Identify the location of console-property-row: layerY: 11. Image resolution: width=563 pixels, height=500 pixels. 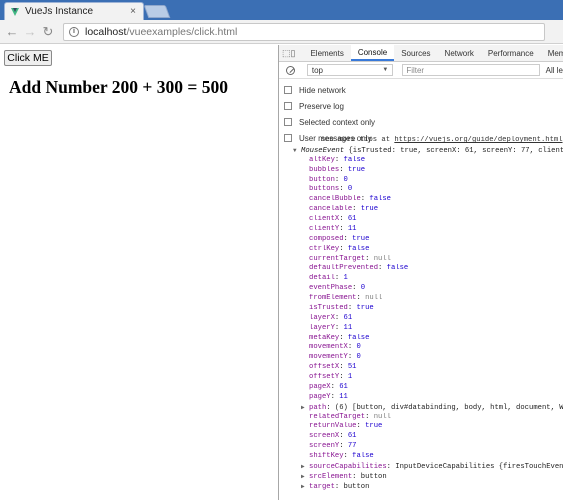
(421, 329).